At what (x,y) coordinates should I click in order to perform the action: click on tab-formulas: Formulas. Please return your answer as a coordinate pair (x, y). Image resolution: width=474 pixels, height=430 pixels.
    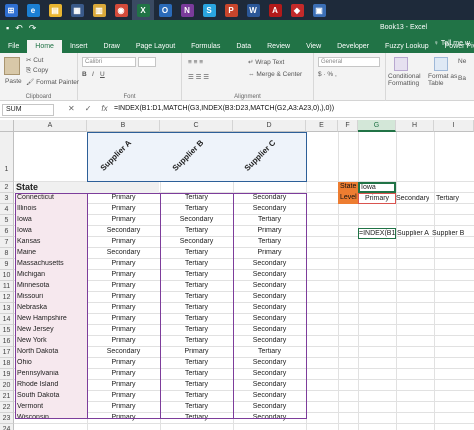
    Looking at the image, I should click on (205, 46).